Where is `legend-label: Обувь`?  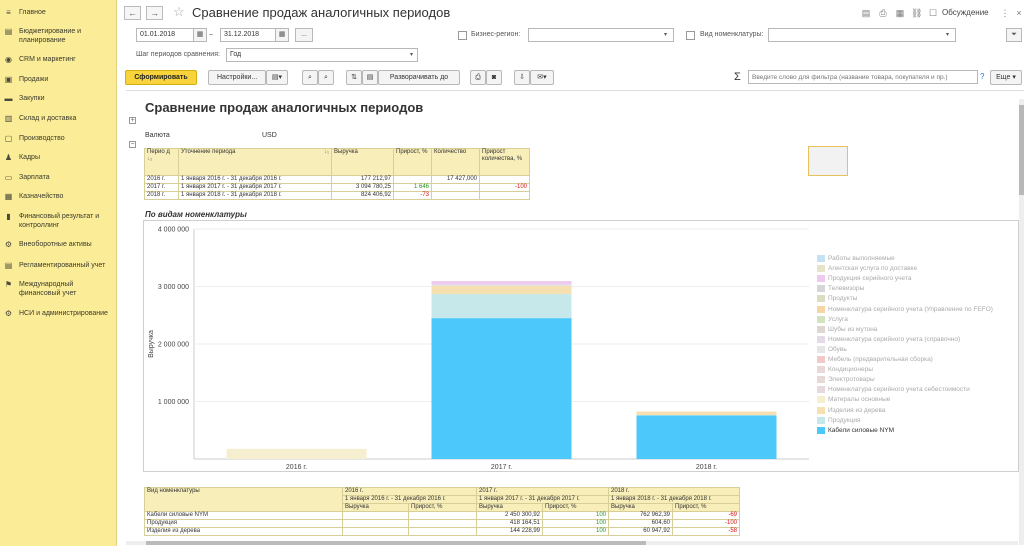 legend-label: Обувь is located at coordinates (837, 349).